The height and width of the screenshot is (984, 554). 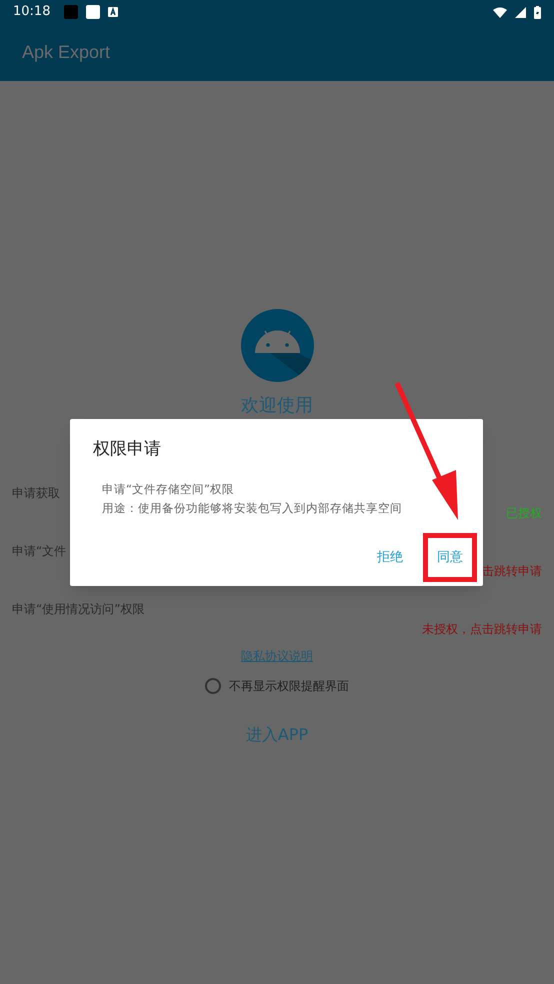 What do you see at coordinates (213, 686) in the screenshot?
I see `radio-button` at bounding box center [213, 686].